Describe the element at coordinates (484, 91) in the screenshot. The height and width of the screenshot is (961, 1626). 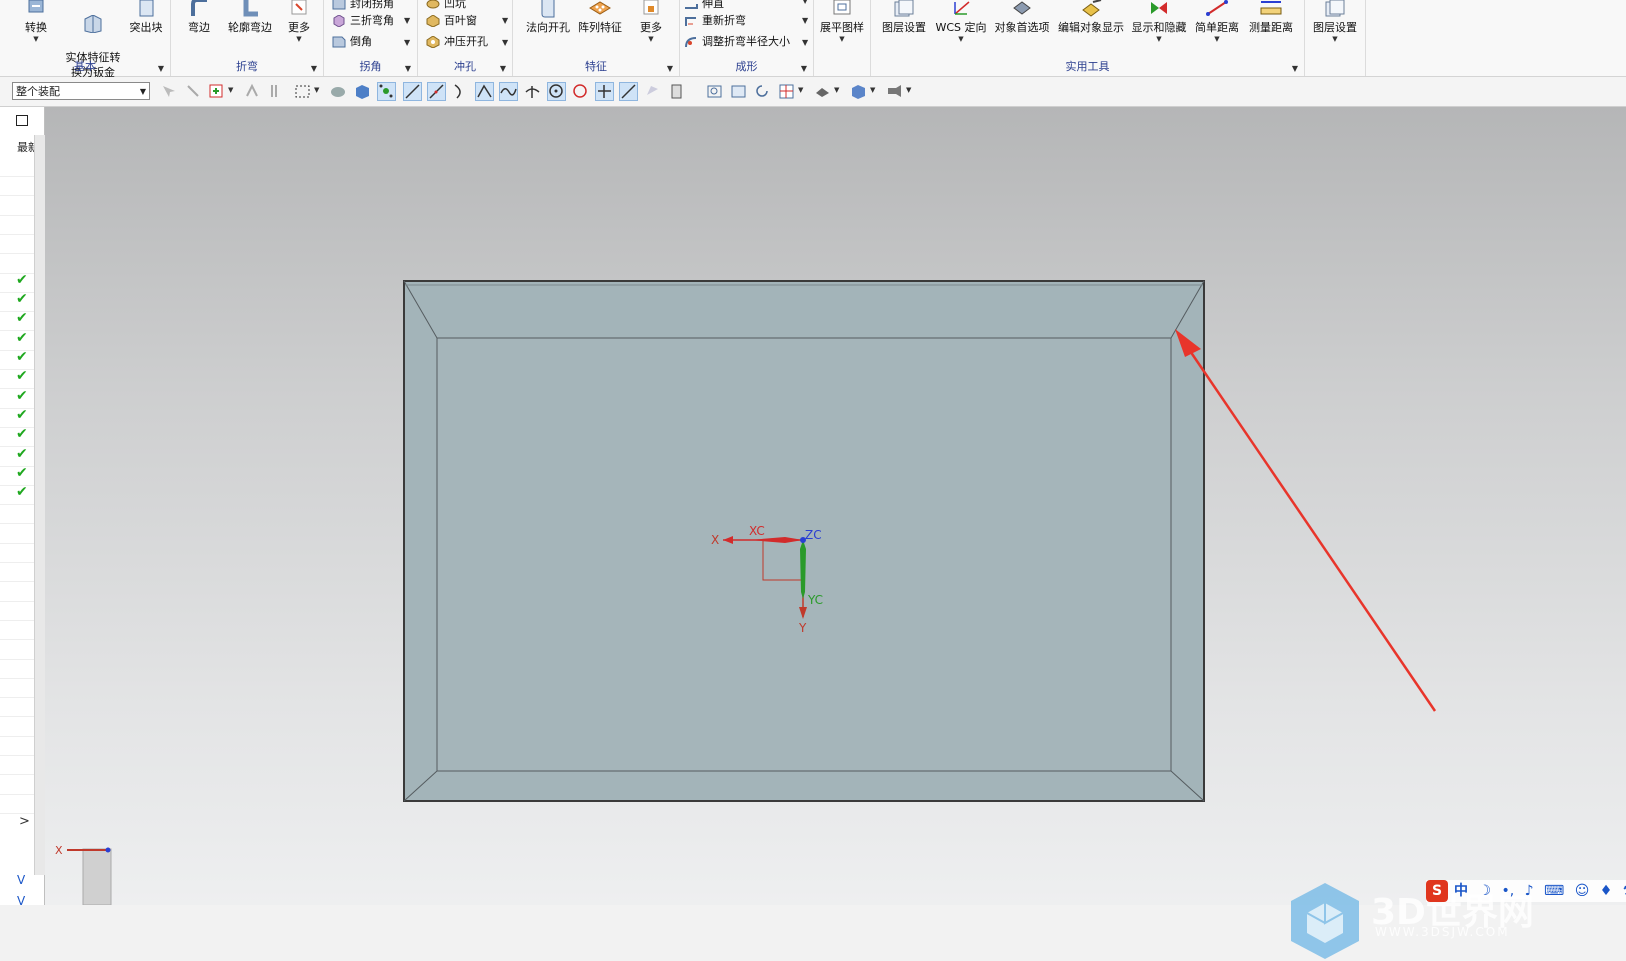
I see `intersection-point-icon` at that location.